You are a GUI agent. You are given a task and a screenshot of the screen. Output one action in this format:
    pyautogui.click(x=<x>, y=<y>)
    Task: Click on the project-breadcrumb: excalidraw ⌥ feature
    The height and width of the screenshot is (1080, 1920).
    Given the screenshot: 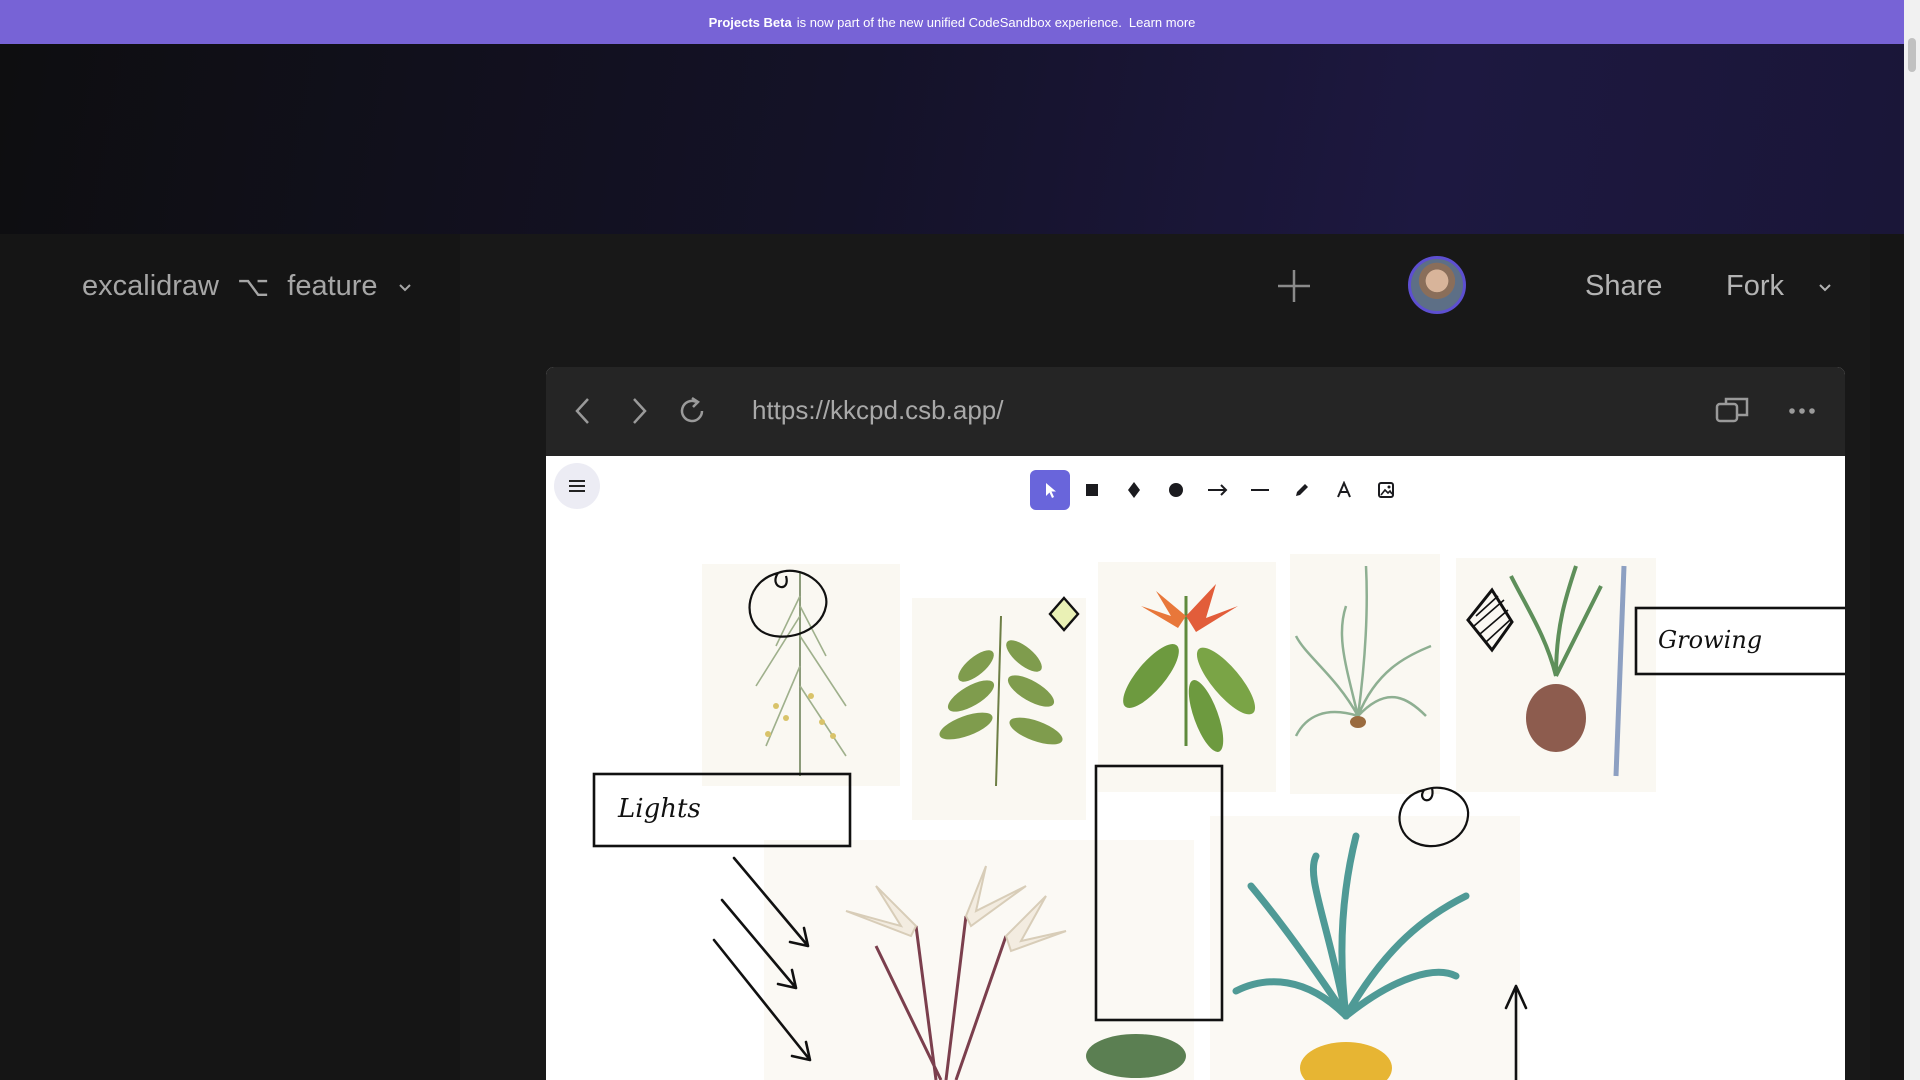 What is the action you would take?
    pyautogui.click(x=248, y=286)
    